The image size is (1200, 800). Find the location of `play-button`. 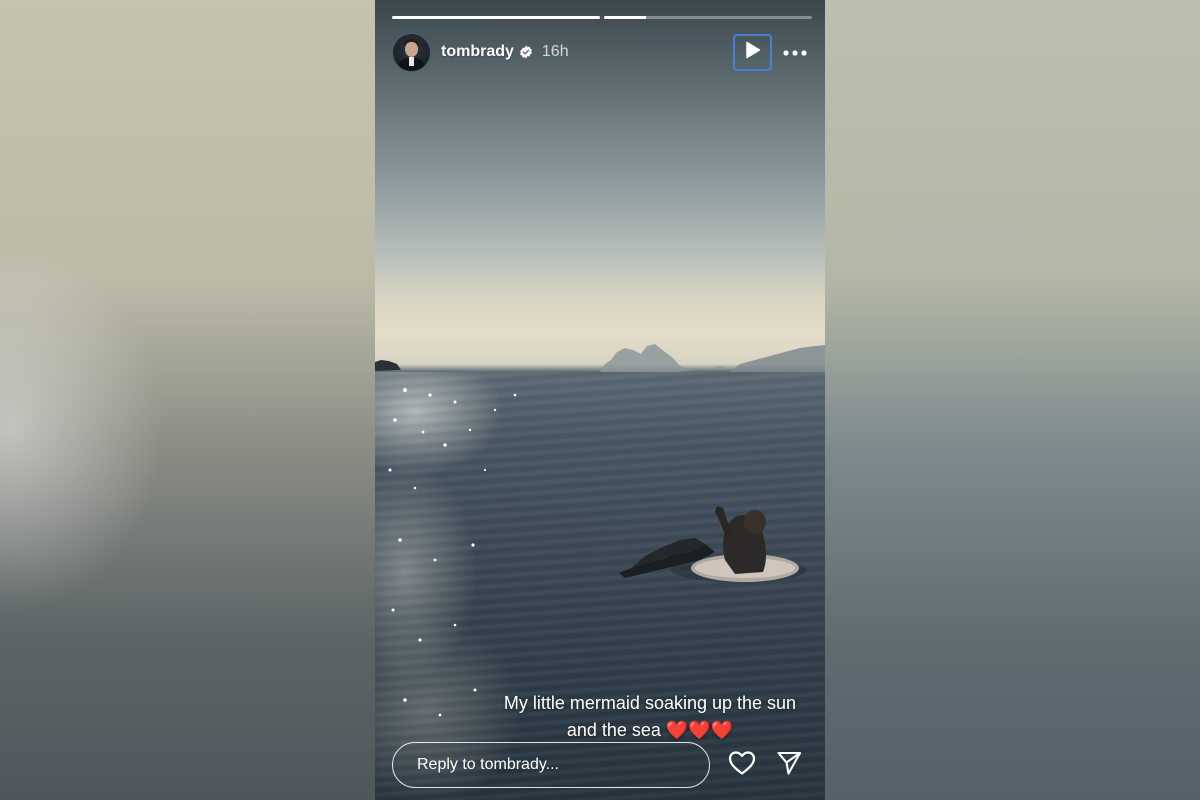

play-button is located at coordinates (752, 52).